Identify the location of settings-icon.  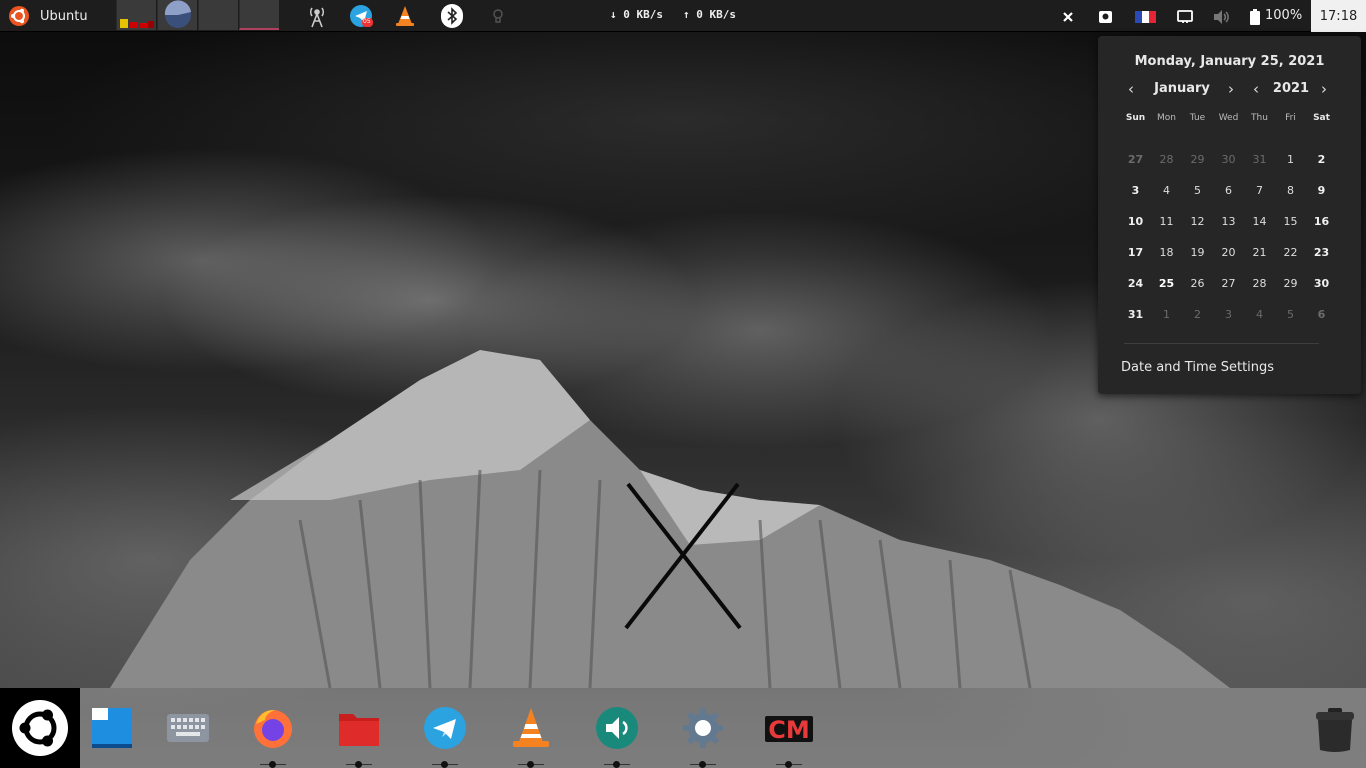
(703, 728).